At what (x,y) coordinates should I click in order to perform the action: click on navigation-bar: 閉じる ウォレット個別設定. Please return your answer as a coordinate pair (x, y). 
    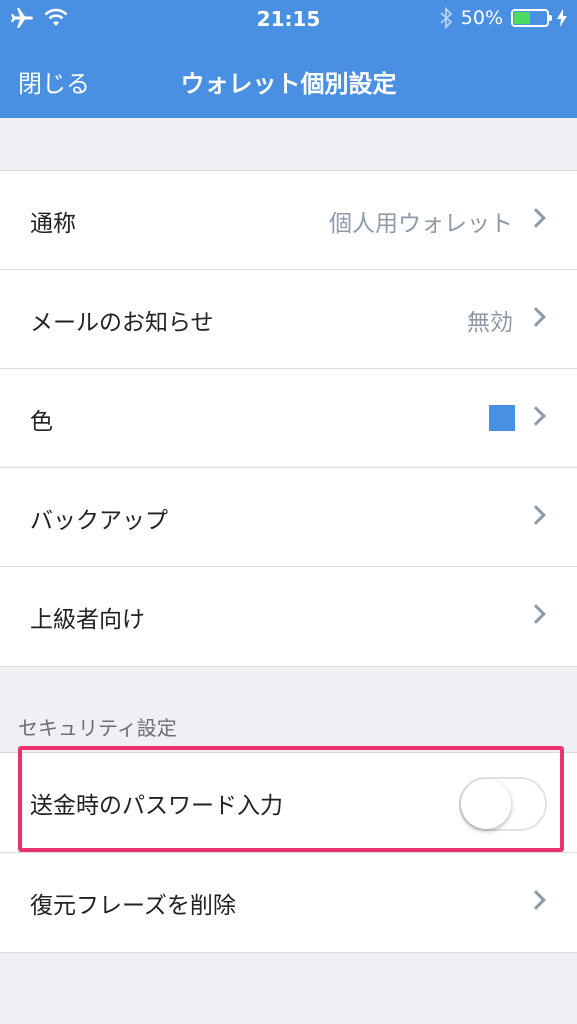
    Looking at the image, I should click on (288, 79).